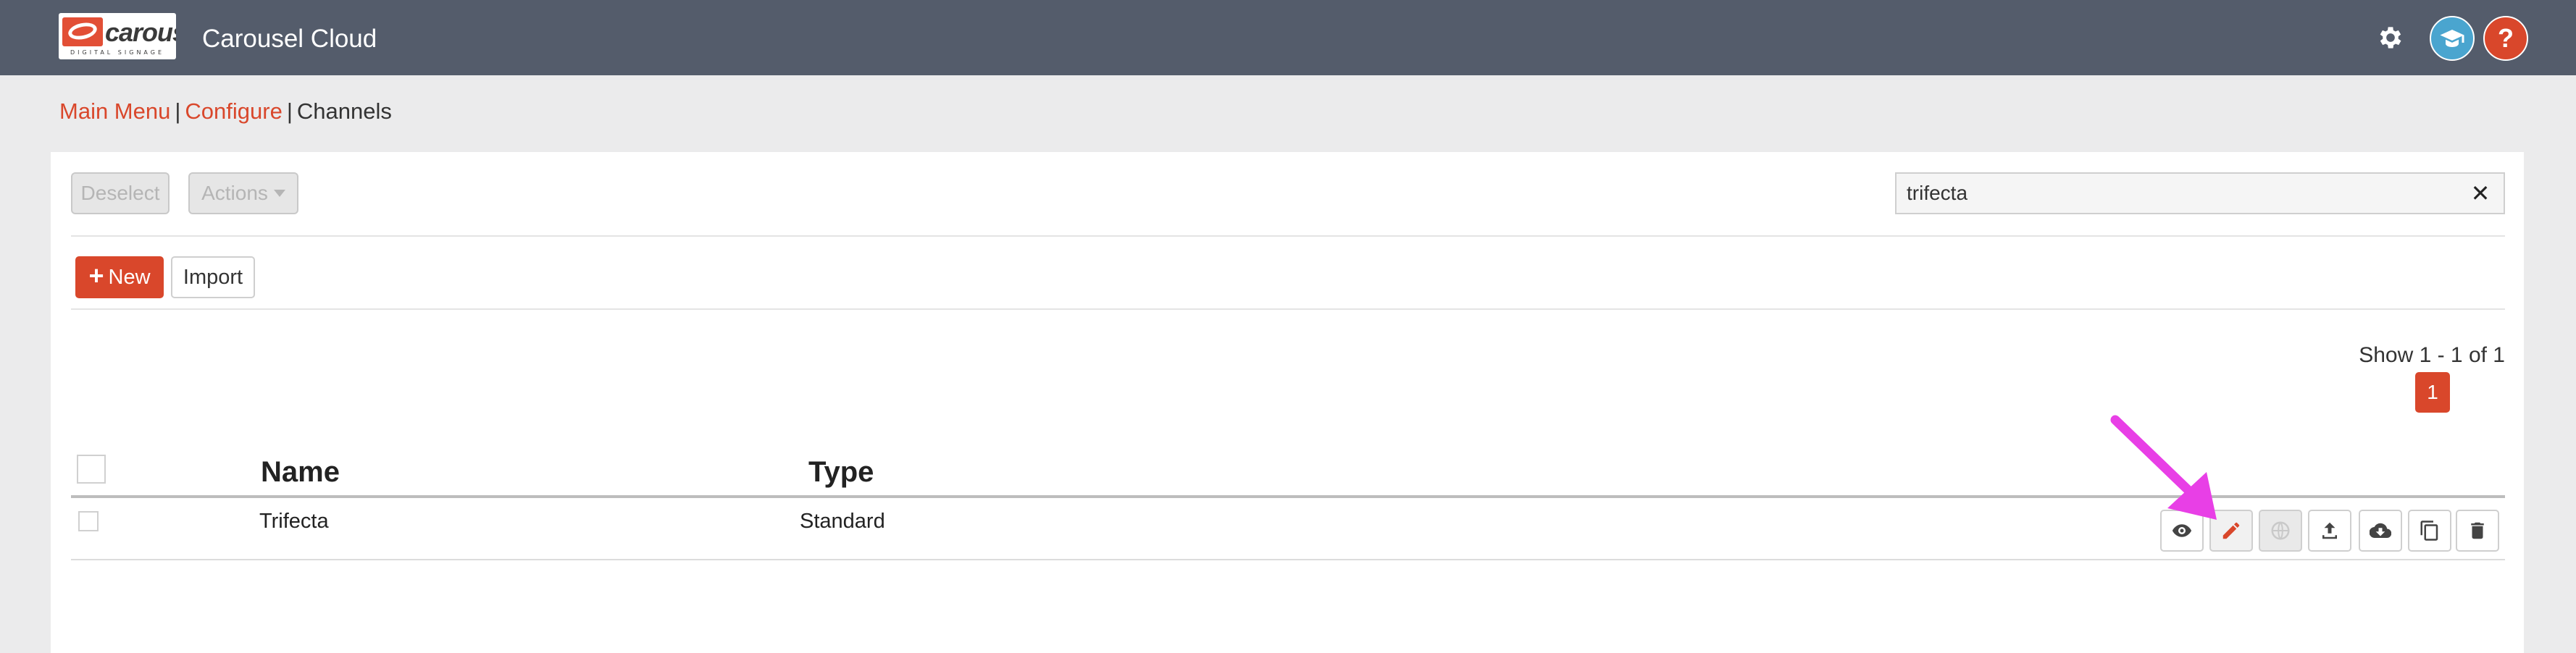  Describe the element at coordinates (2505, 39) in the screenshot. I see `help-button: ?` at that location.